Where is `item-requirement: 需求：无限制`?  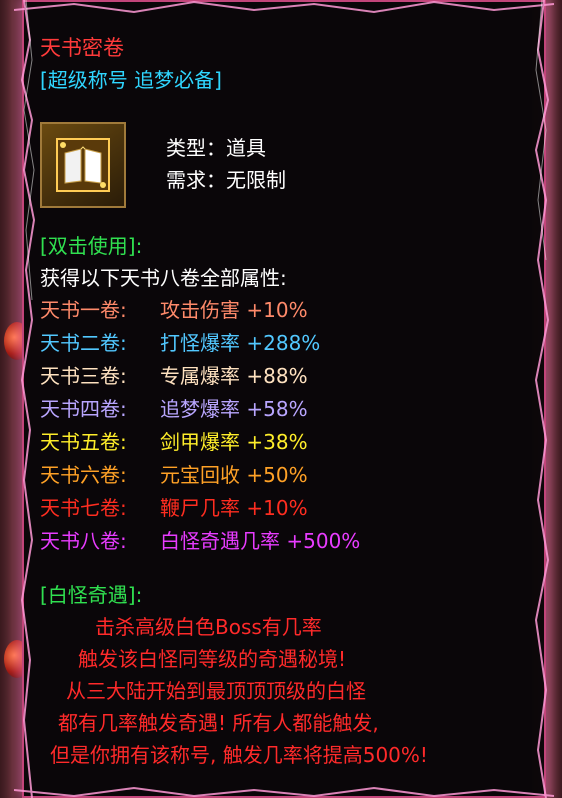 item-requirement: 需求：无限制 is located at coordinates (226, 180).